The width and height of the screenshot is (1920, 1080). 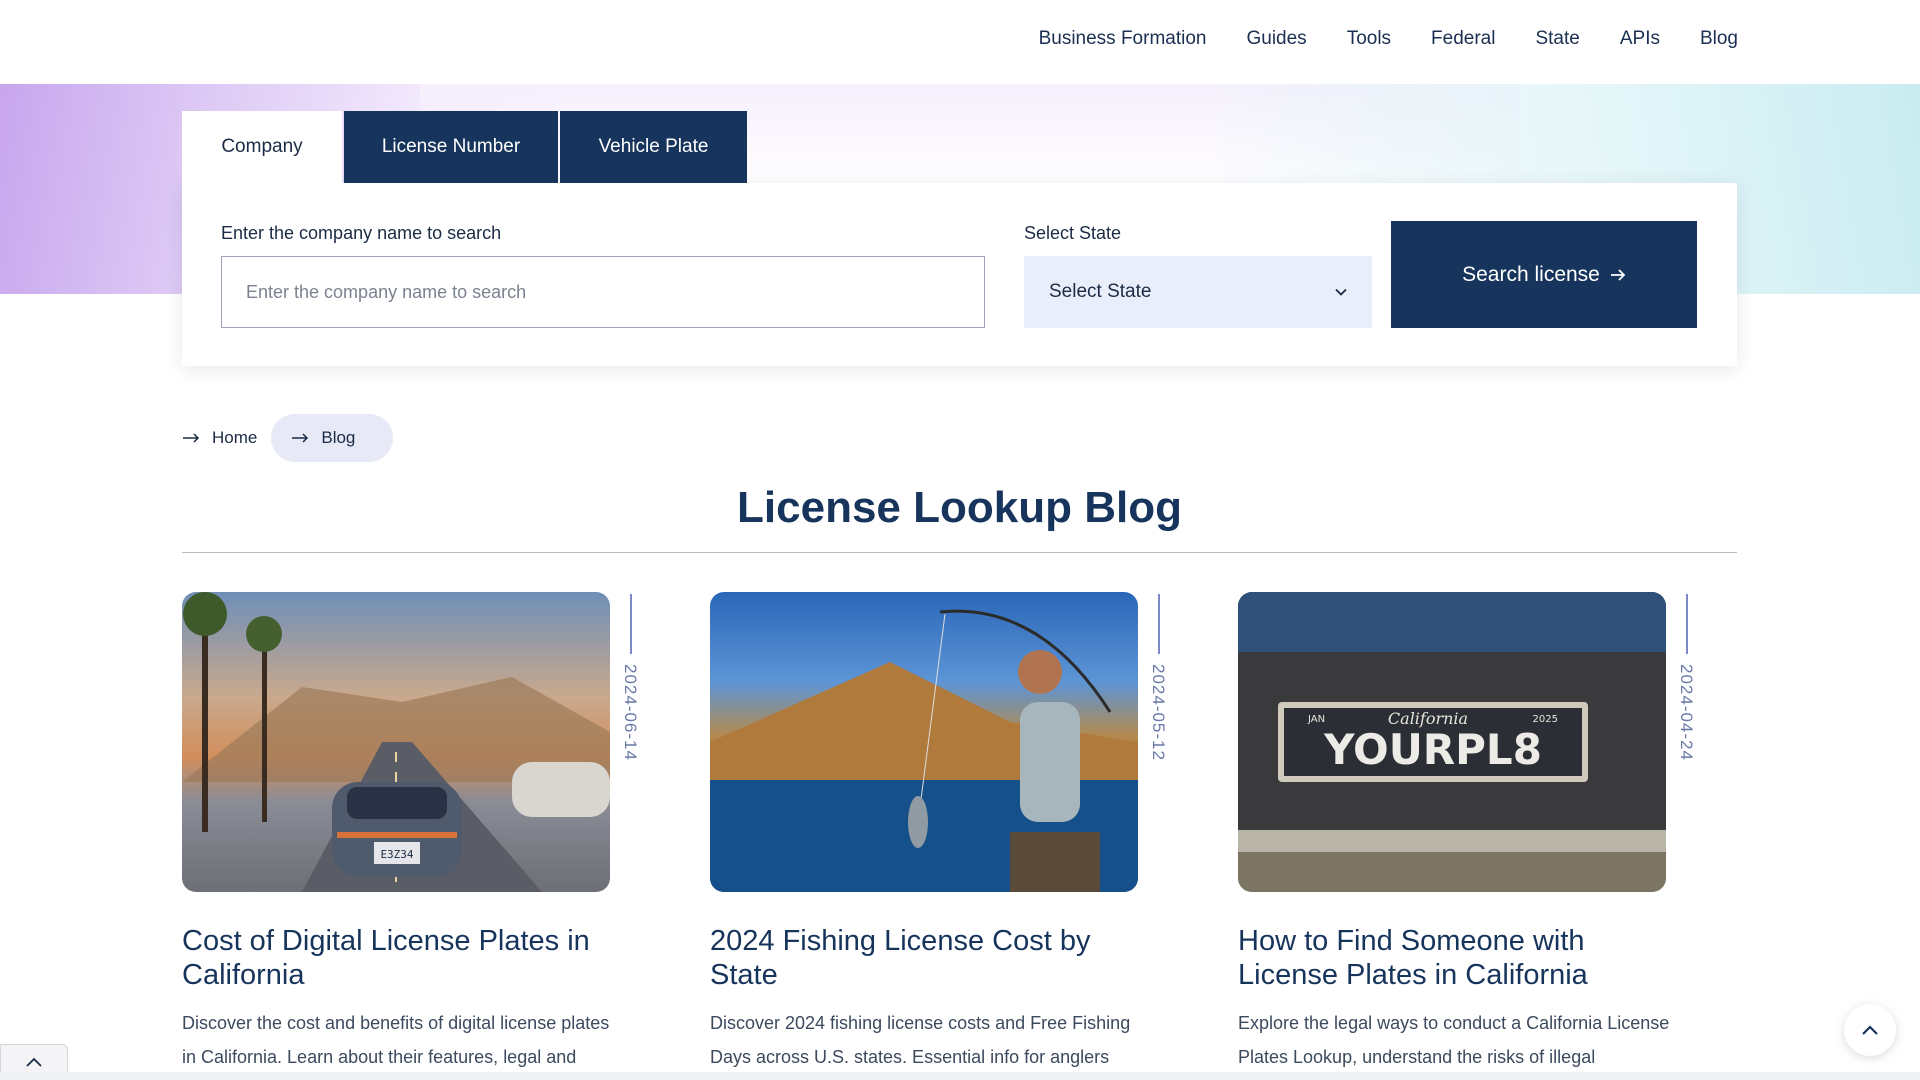 I want to click on tab-company: Company, so click(x=262, y=147).